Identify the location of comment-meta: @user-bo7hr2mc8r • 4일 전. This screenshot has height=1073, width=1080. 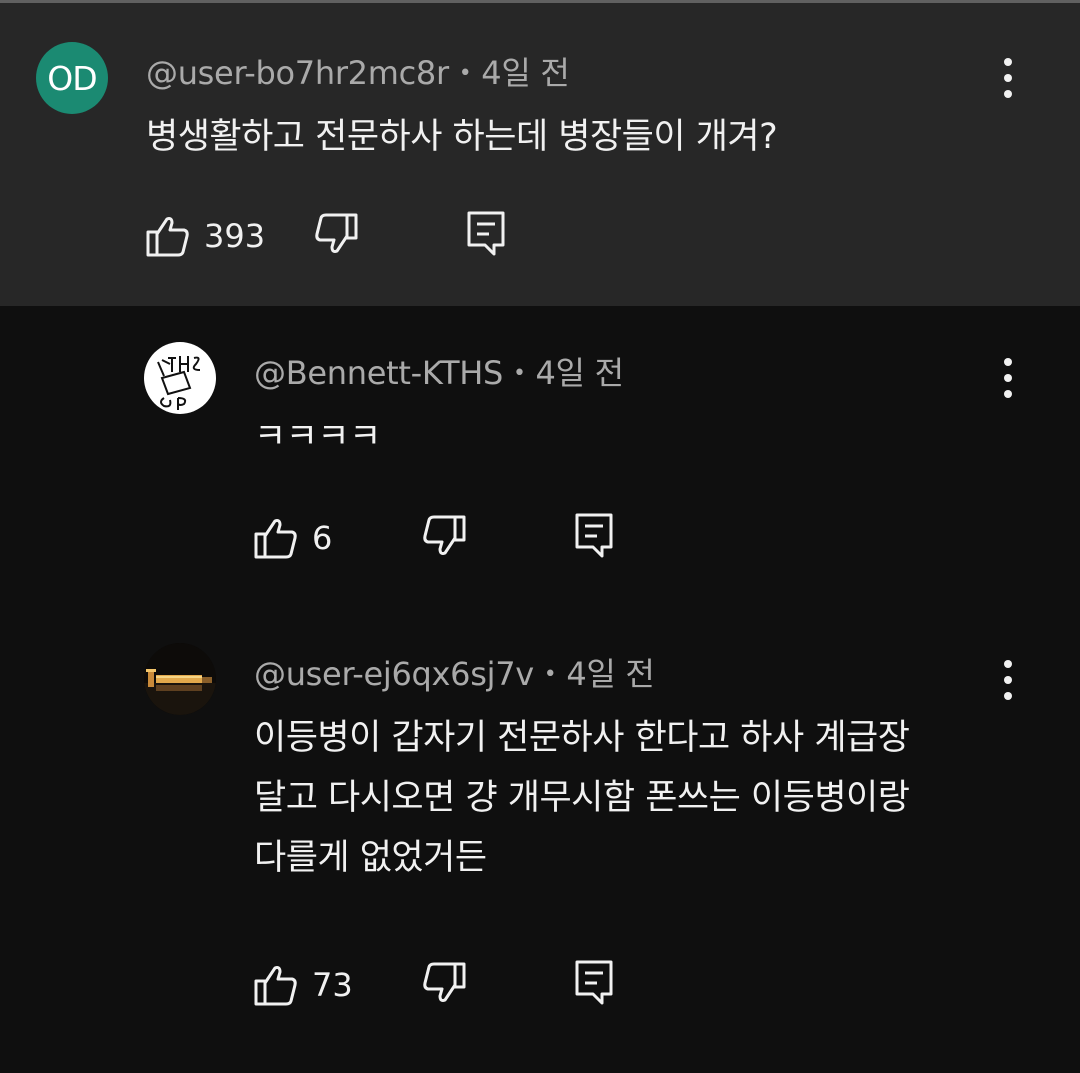
(358, 71).